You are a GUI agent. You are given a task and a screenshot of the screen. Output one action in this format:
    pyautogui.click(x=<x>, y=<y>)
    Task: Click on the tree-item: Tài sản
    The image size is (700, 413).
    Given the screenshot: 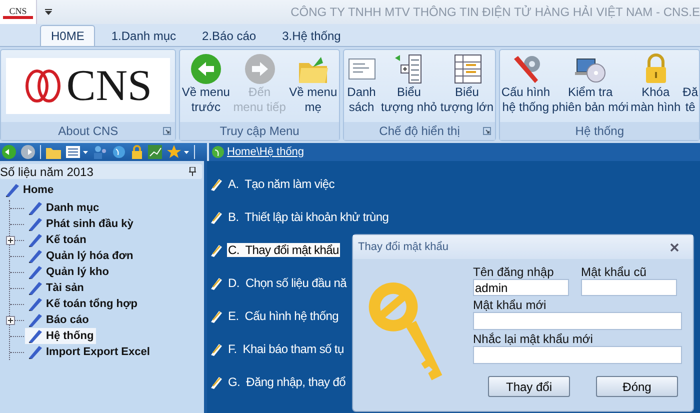 What is the action you would take?
    pyautogui.click(x=55, y=288)
    